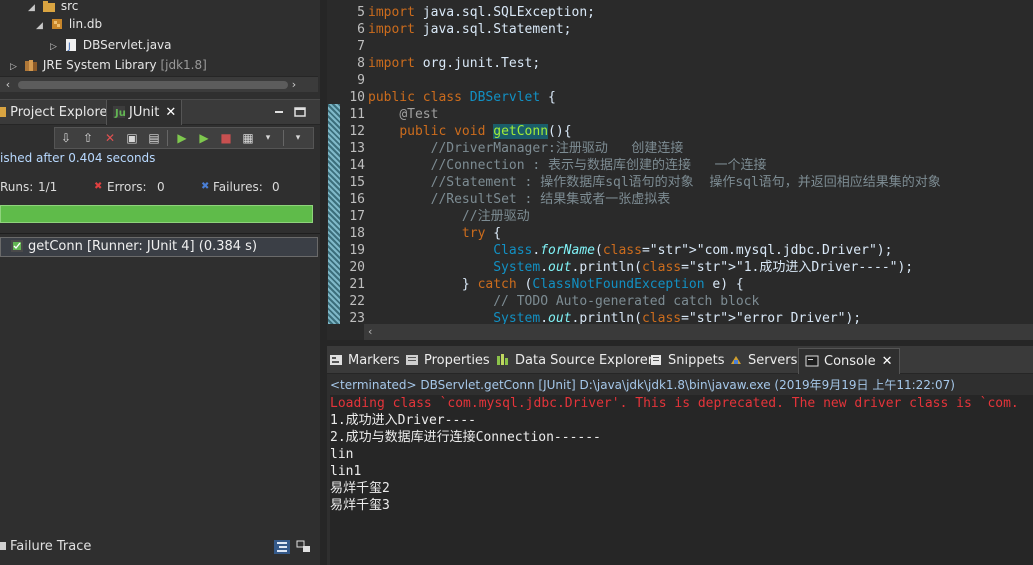  What do you see at coordinates (357, 301) in the screenshot?
I see `line-number: 22` at bounding box center [357, 301].